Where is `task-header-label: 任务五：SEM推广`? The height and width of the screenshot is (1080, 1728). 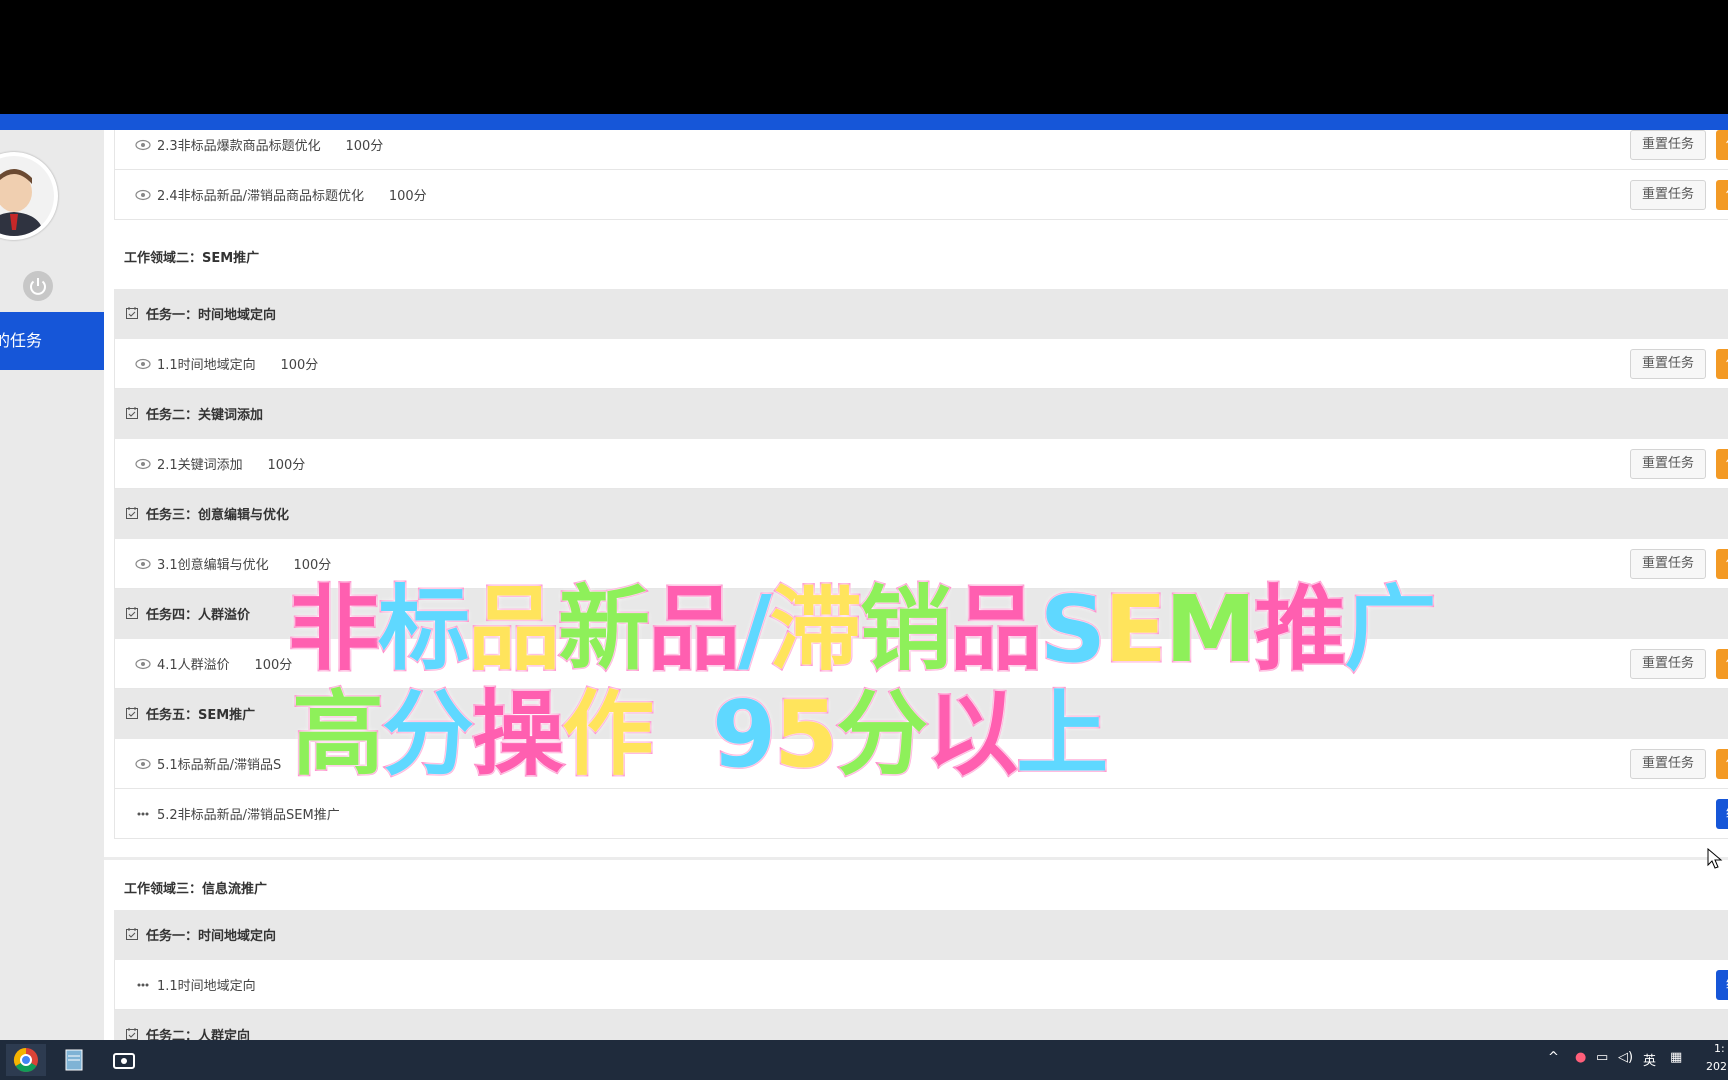 task-header-label: 任务五：SEM推广 is located at coordinates (201, 715).